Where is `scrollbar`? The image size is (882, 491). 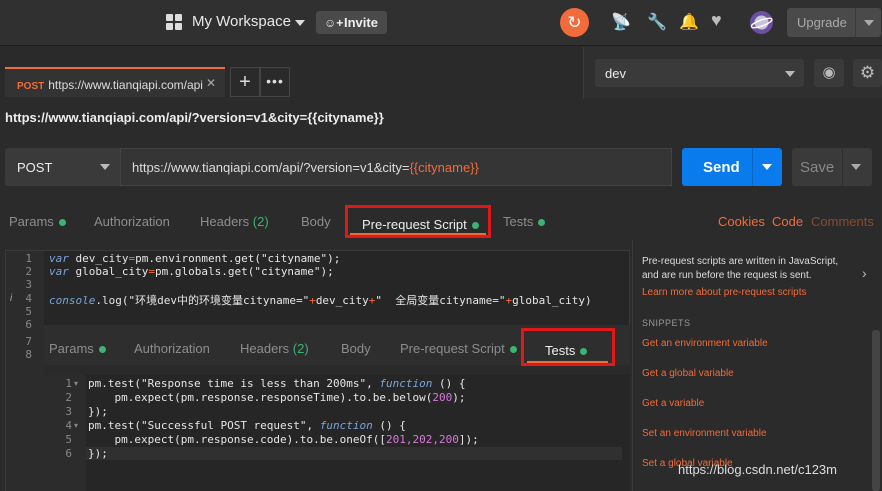 scrollbar is located at coordinates (876, 410).